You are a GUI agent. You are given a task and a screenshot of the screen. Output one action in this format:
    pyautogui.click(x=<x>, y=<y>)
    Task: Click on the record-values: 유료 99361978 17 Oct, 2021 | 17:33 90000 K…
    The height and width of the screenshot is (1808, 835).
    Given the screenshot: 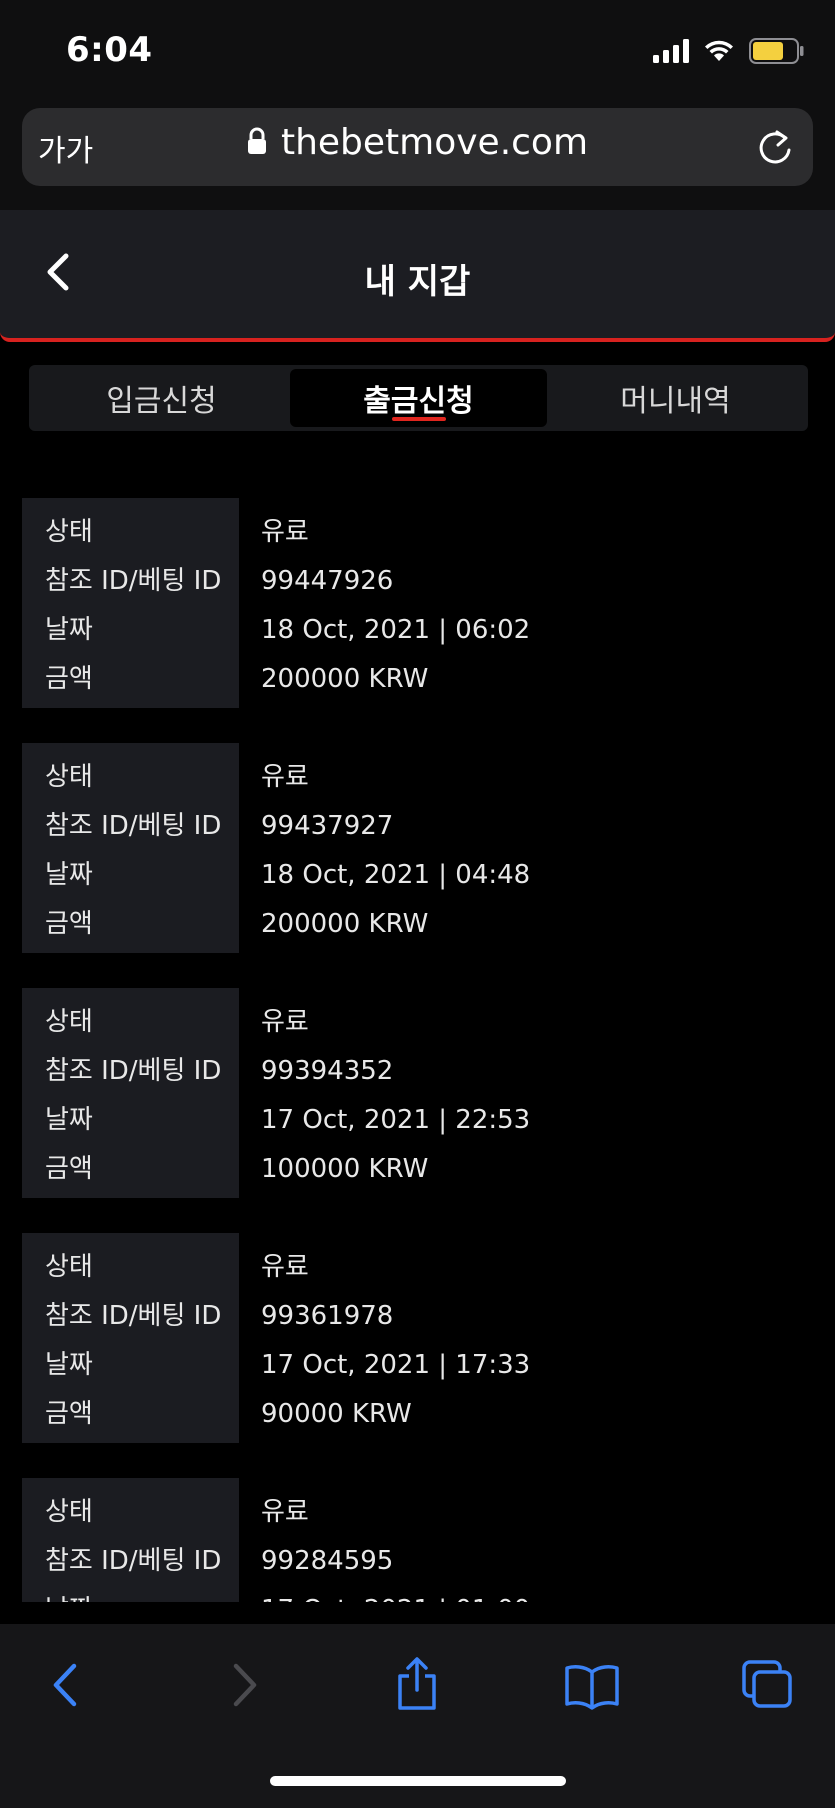 What is the action you would take?
    pyautogui.click(x=526, y=1338)
    